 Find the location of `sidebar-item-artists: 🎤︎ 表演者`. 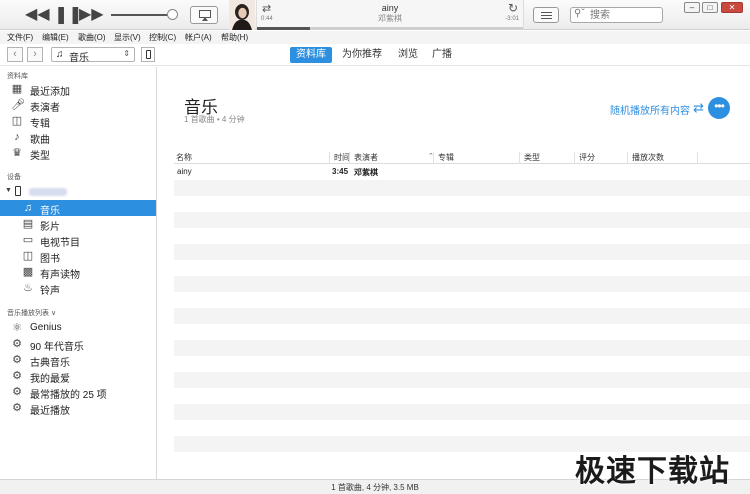

sidebar-item-artists: 🎤︎ 表演者 is located at coordinates (78, 105).